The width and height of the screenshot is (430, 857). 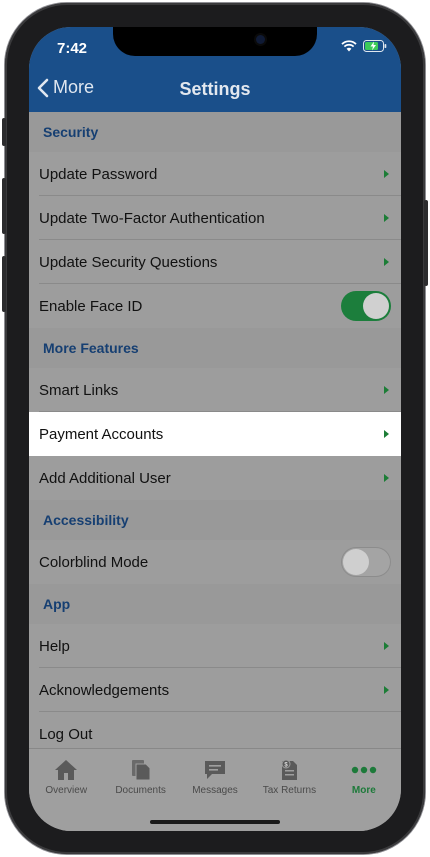 What do you see at coordinates (98, 174) in the screenshot?
I see `row-label: Update Password` at bounding box center [98, 174].